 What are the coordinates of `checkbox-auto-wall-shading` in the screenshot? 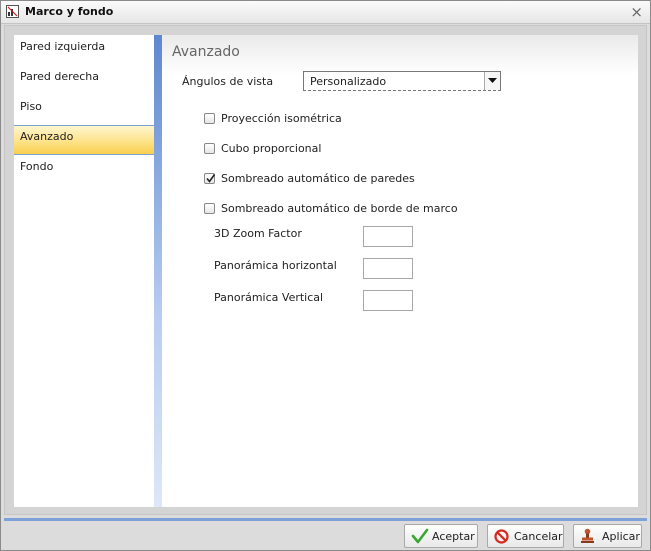 It's located at (210, 178).